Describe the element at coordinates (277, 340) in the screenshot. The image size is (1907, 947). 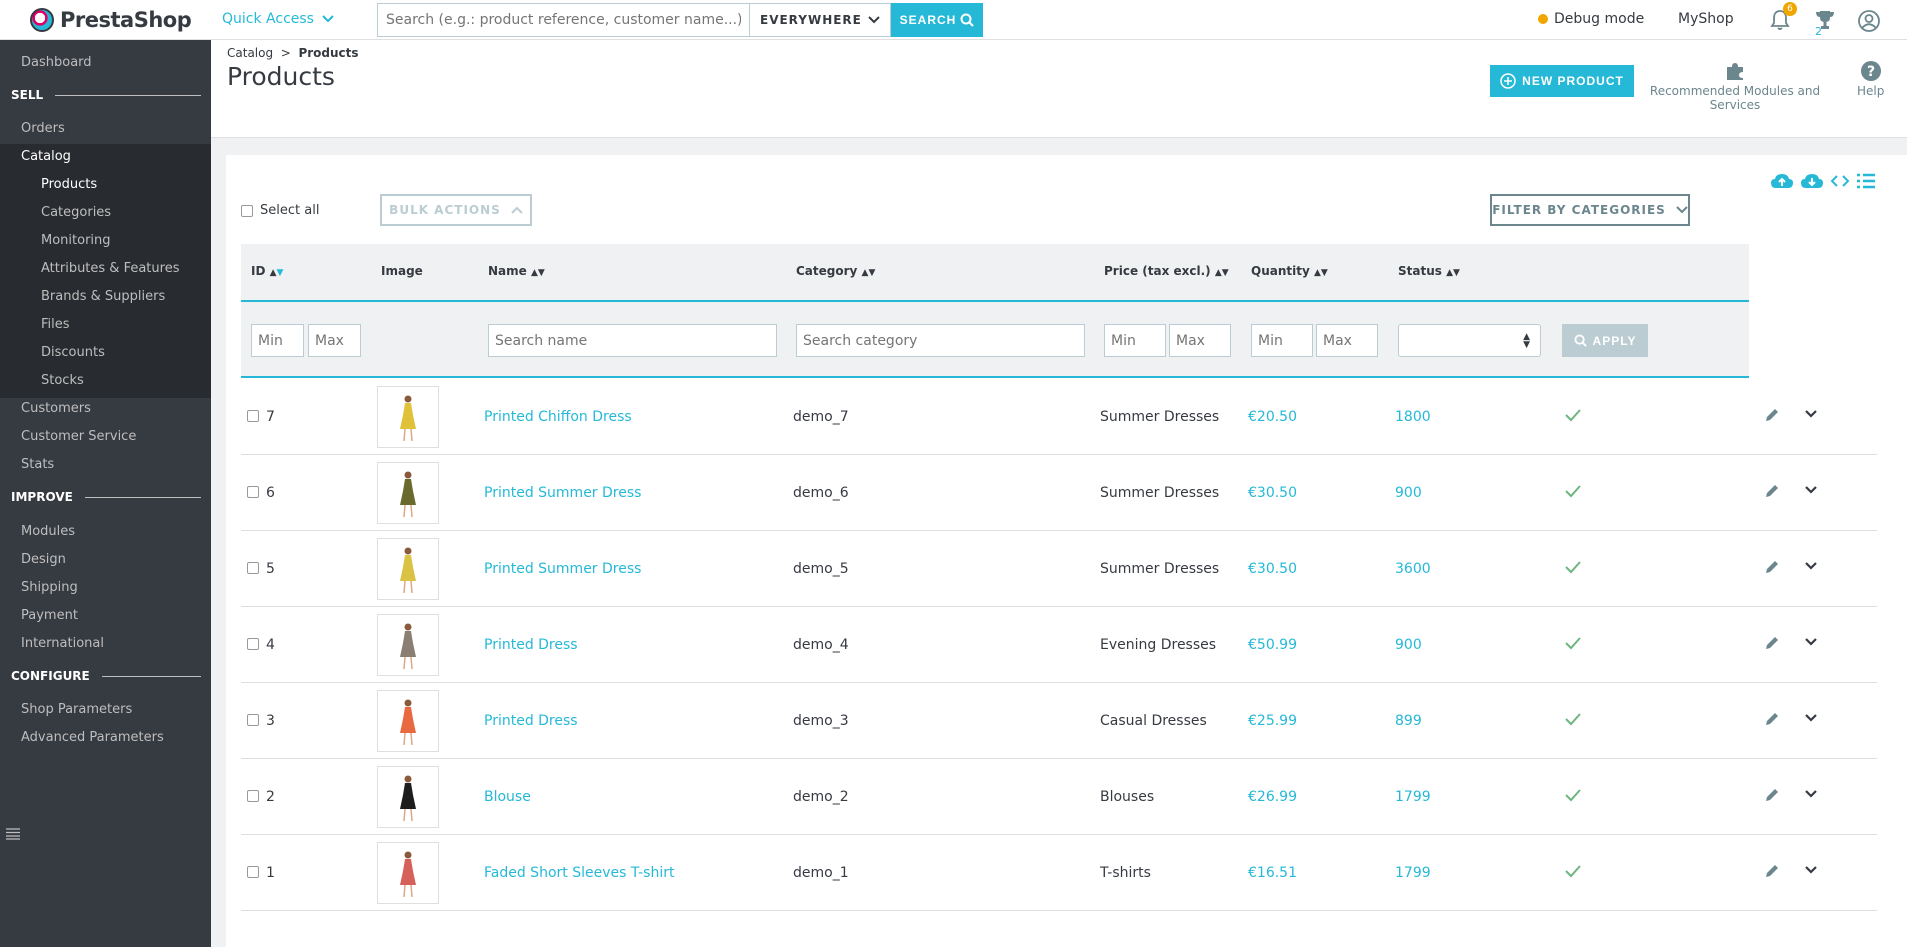
I see `id-min-input` at that location.